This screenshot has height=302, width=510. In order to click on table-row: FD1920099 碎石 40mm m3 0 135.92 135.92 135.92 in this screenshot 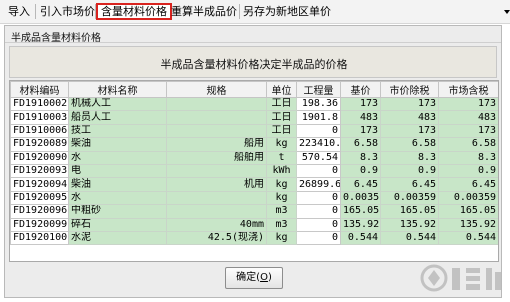, I will do `click(254, 224)`.